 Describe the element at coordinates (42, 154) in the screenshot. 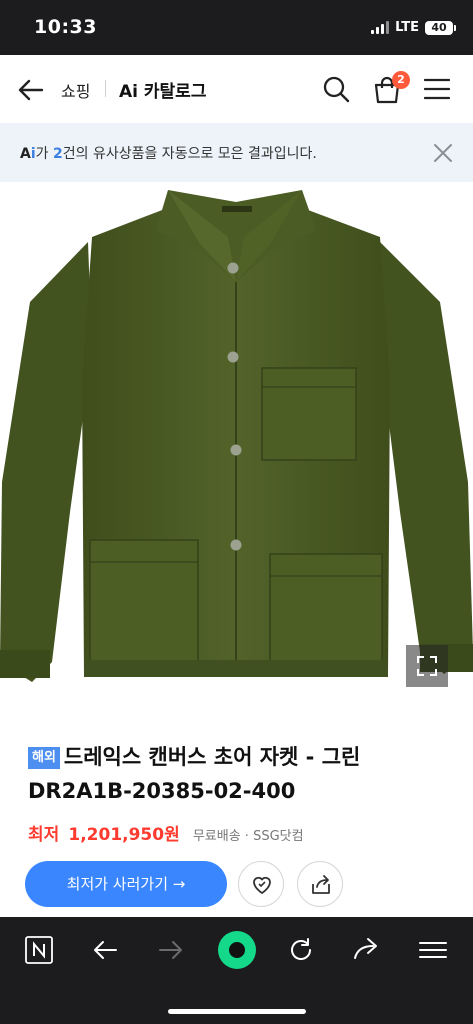

I see `ai-notice-prefix: 가` at that location.